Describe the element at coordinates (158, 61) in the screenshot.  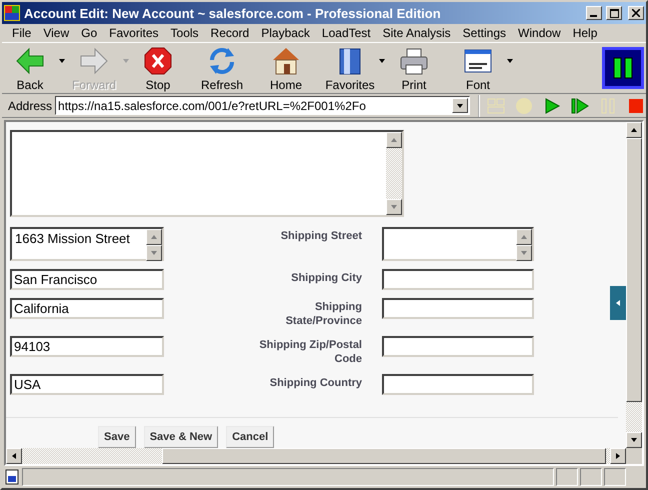
I see `stop-icon` at that location.